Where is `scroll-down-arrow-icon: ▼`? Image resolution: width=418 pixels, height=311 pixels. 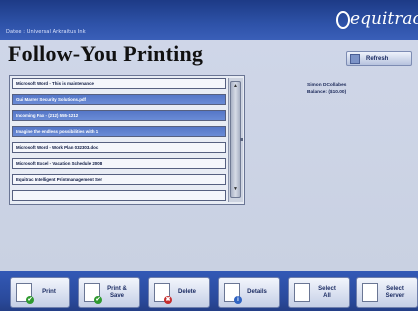
scroll-down-arrow-icon: ▼ is located at coordinates (235, 189).